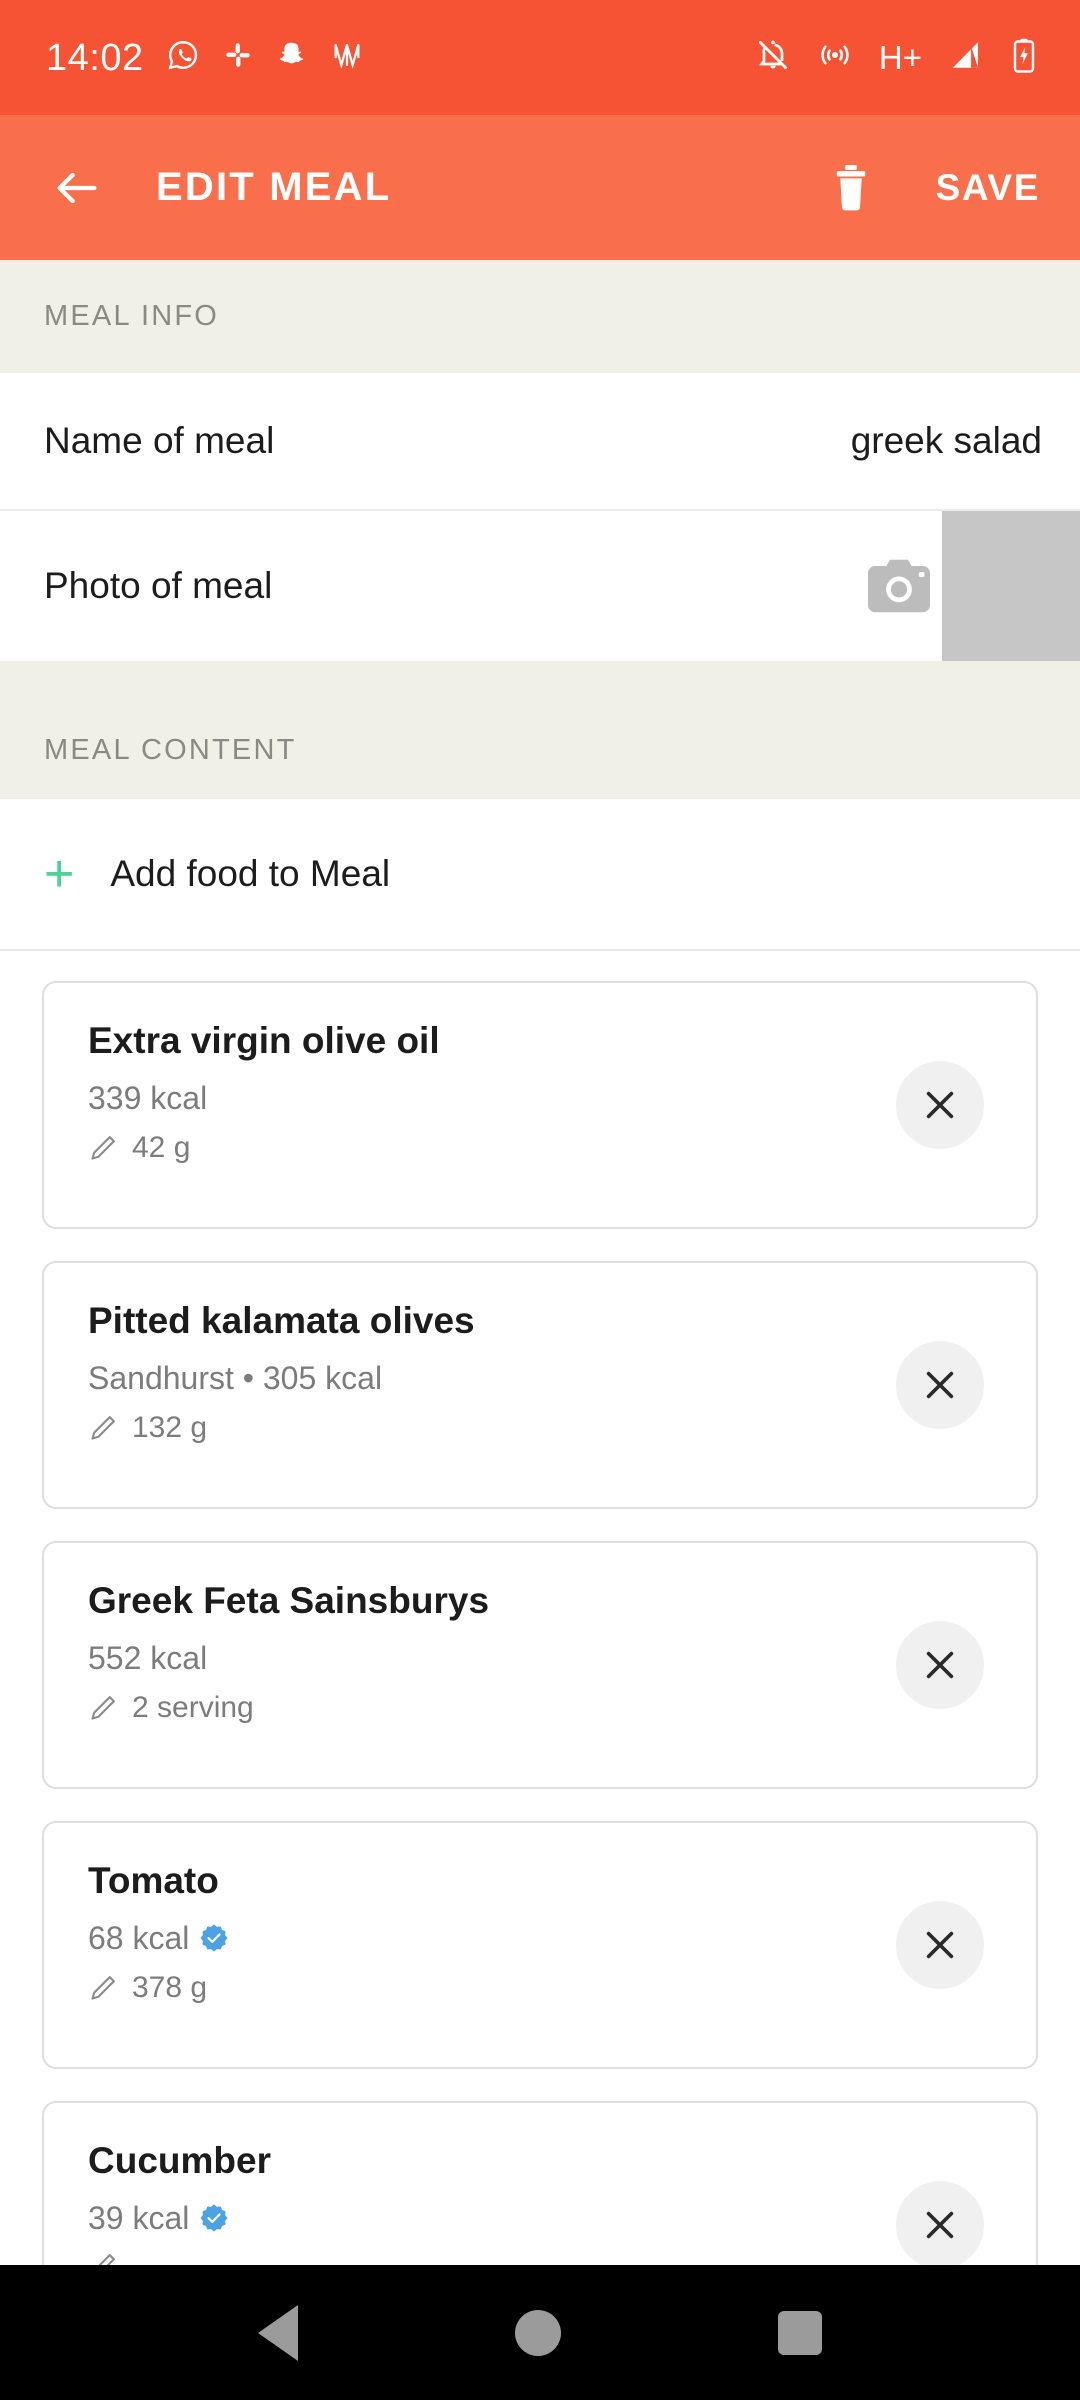 The width and height of the screenshot is (1080, 2400). I want to click on food-quantity-row: 42 g, so click(562, 1148).